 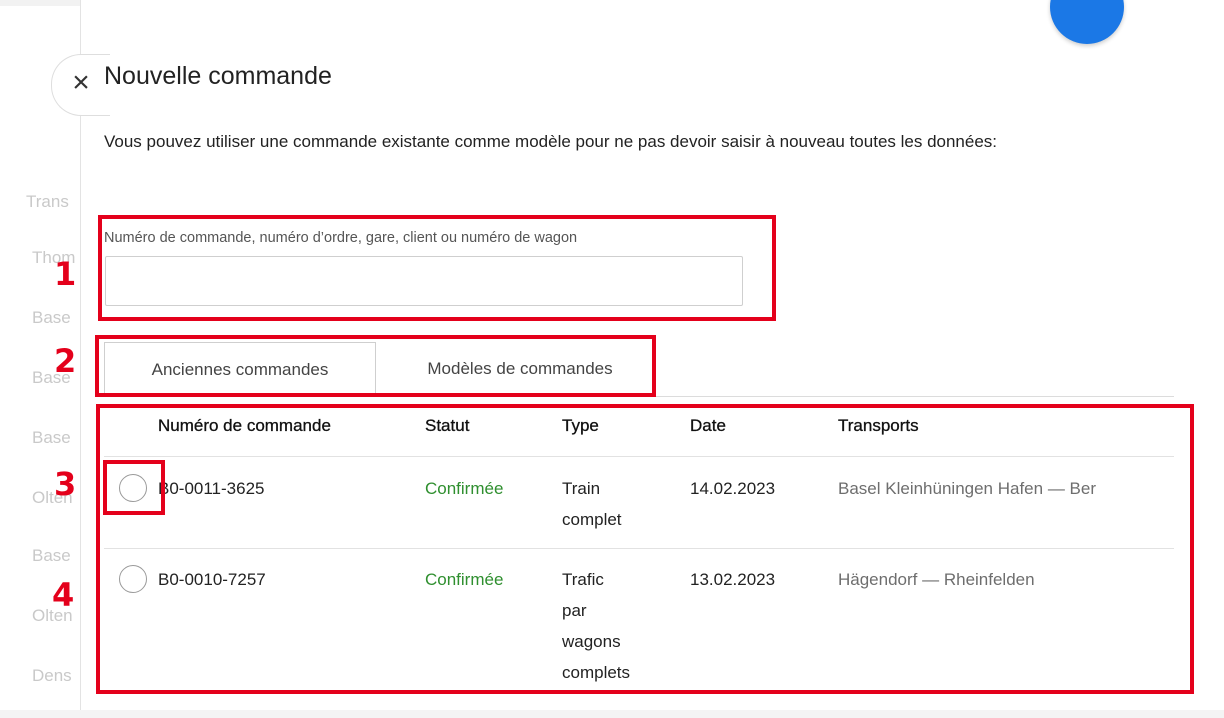 I want to click on close-icon: ×, so click(x=81, y=83).